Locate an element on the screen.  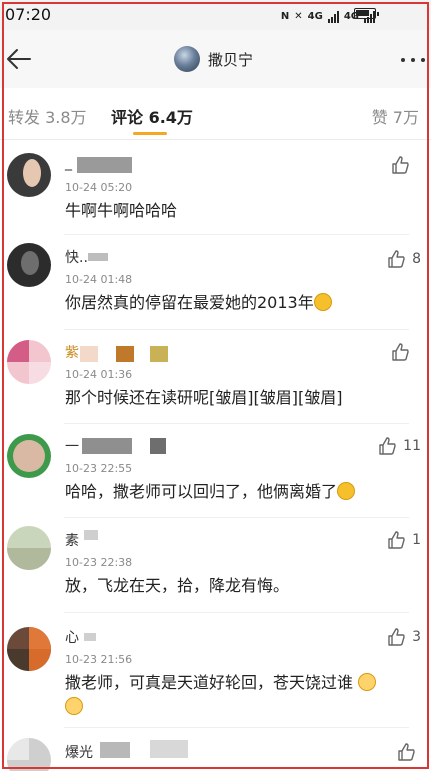
more-icon is located at coordinates (403, 60).